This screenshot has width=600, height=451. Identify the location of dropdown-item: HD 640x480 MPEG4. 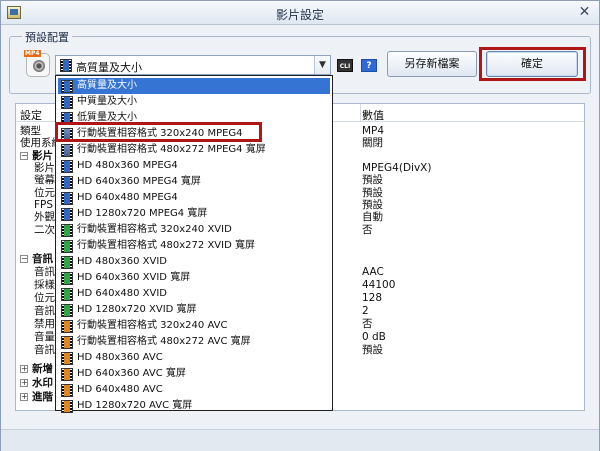
(194, 198).